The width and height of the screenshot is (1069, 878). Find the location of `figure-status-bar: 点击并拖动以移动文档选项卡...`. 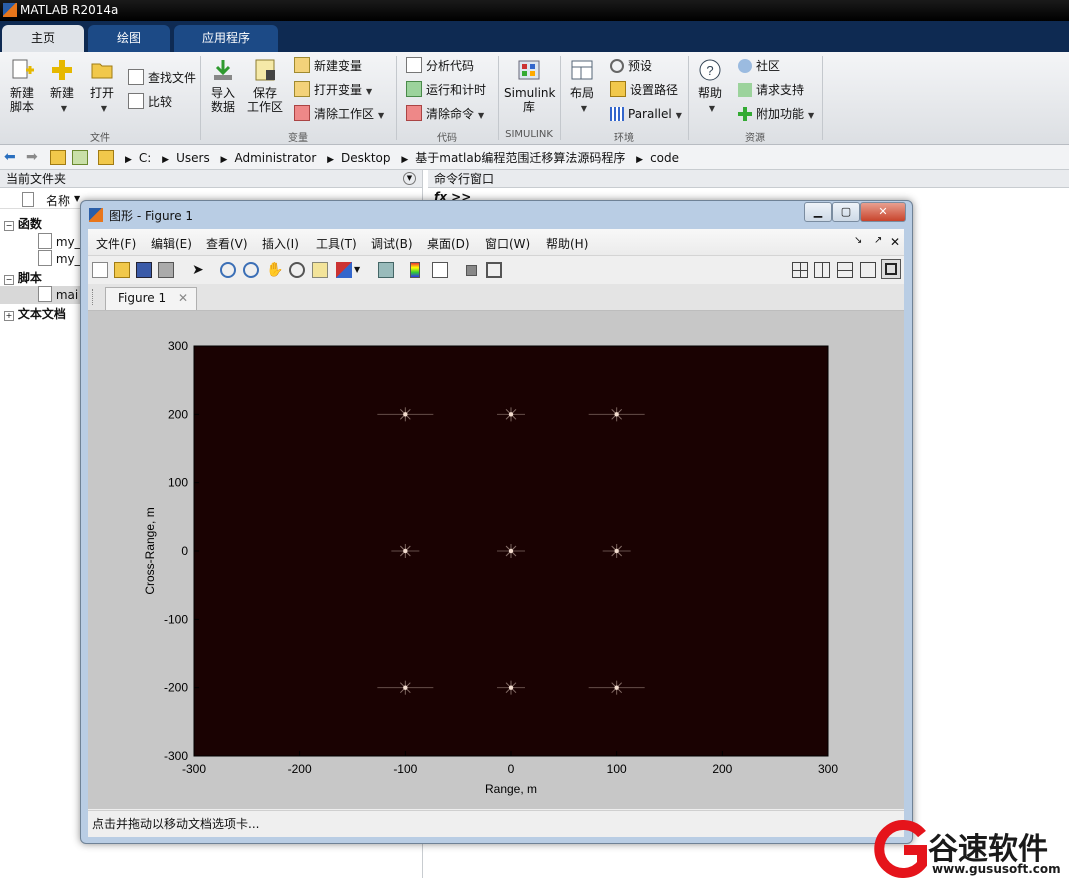

figure-status-bar: 点击并拖动以移动文档选项卡... is located at coordinates (496, 823).